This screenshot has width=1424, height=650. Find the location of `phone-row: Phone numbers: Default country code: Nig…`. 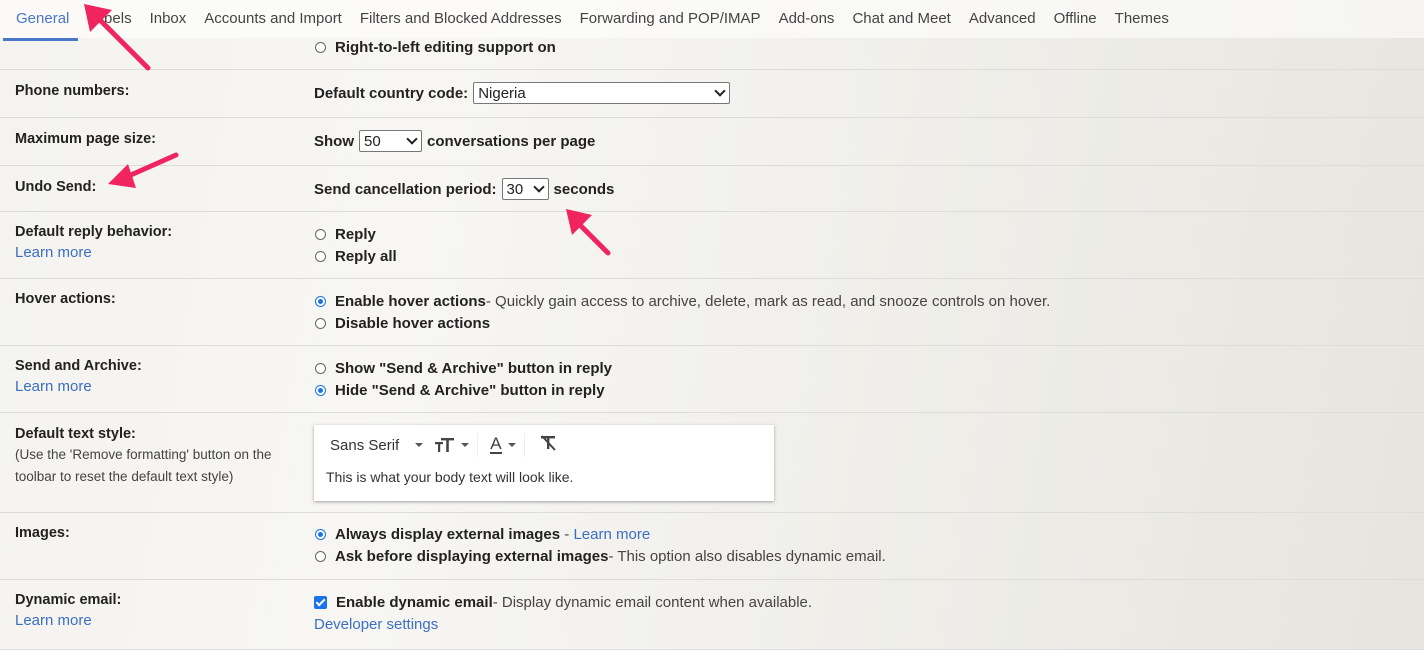

phone-row: Phone numbers: Default country code: Nig… is located at coordinates (712, 94).